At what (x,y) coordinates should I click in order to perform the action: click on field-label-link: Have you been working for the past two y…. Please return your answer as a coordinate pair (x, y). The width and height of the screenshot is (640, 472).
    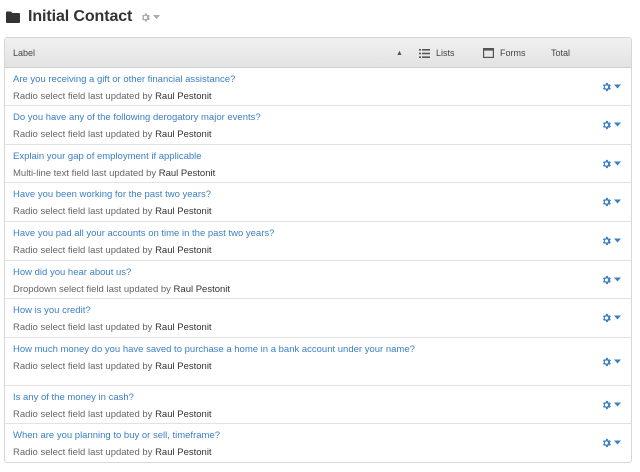
    Looking at the image, I should click on (292, 194).